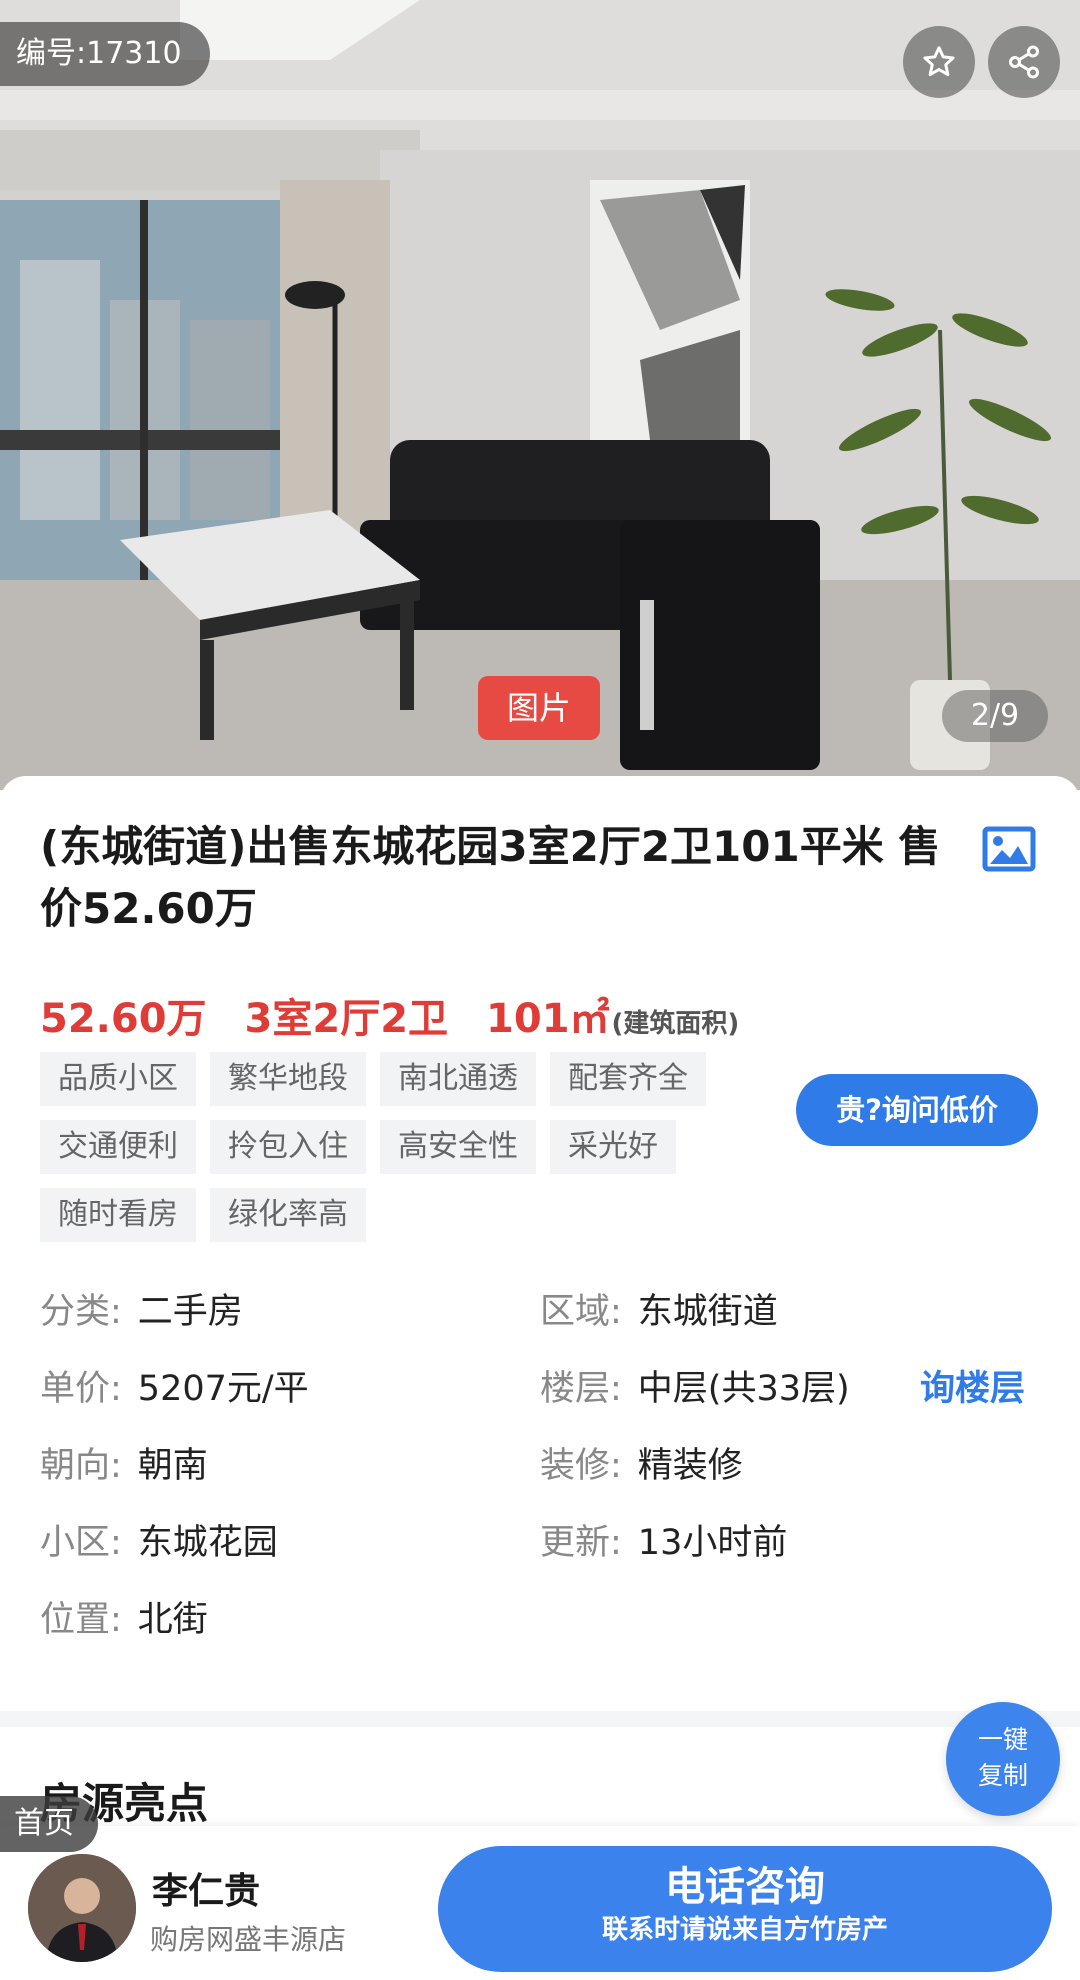 Image resolution: width=1080 pixels, height=1980 pixels. I want to click on detail-community: 小区: 东城花园, so click(159, 1543).